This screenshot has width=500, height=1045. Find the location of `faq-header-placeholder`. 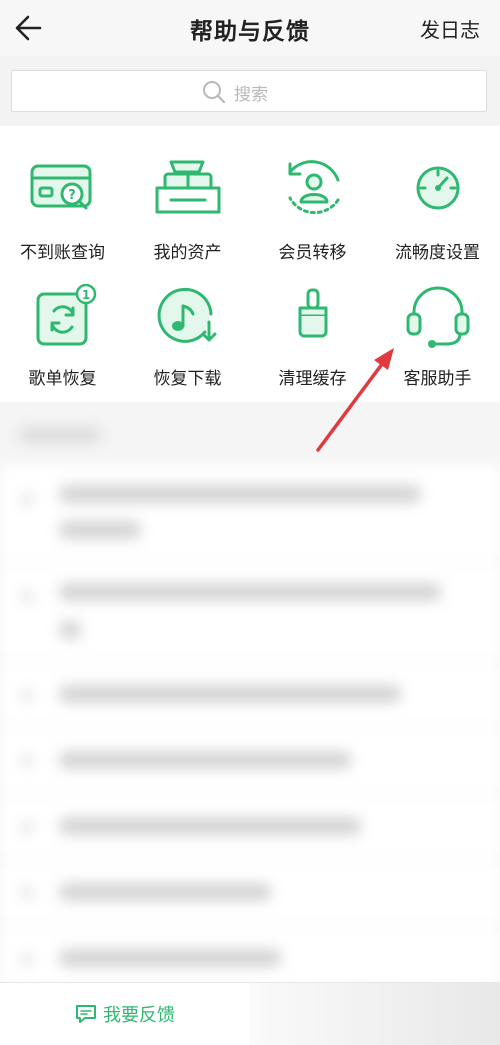

faq-header-placeholder is located at coordinates (60, 435).